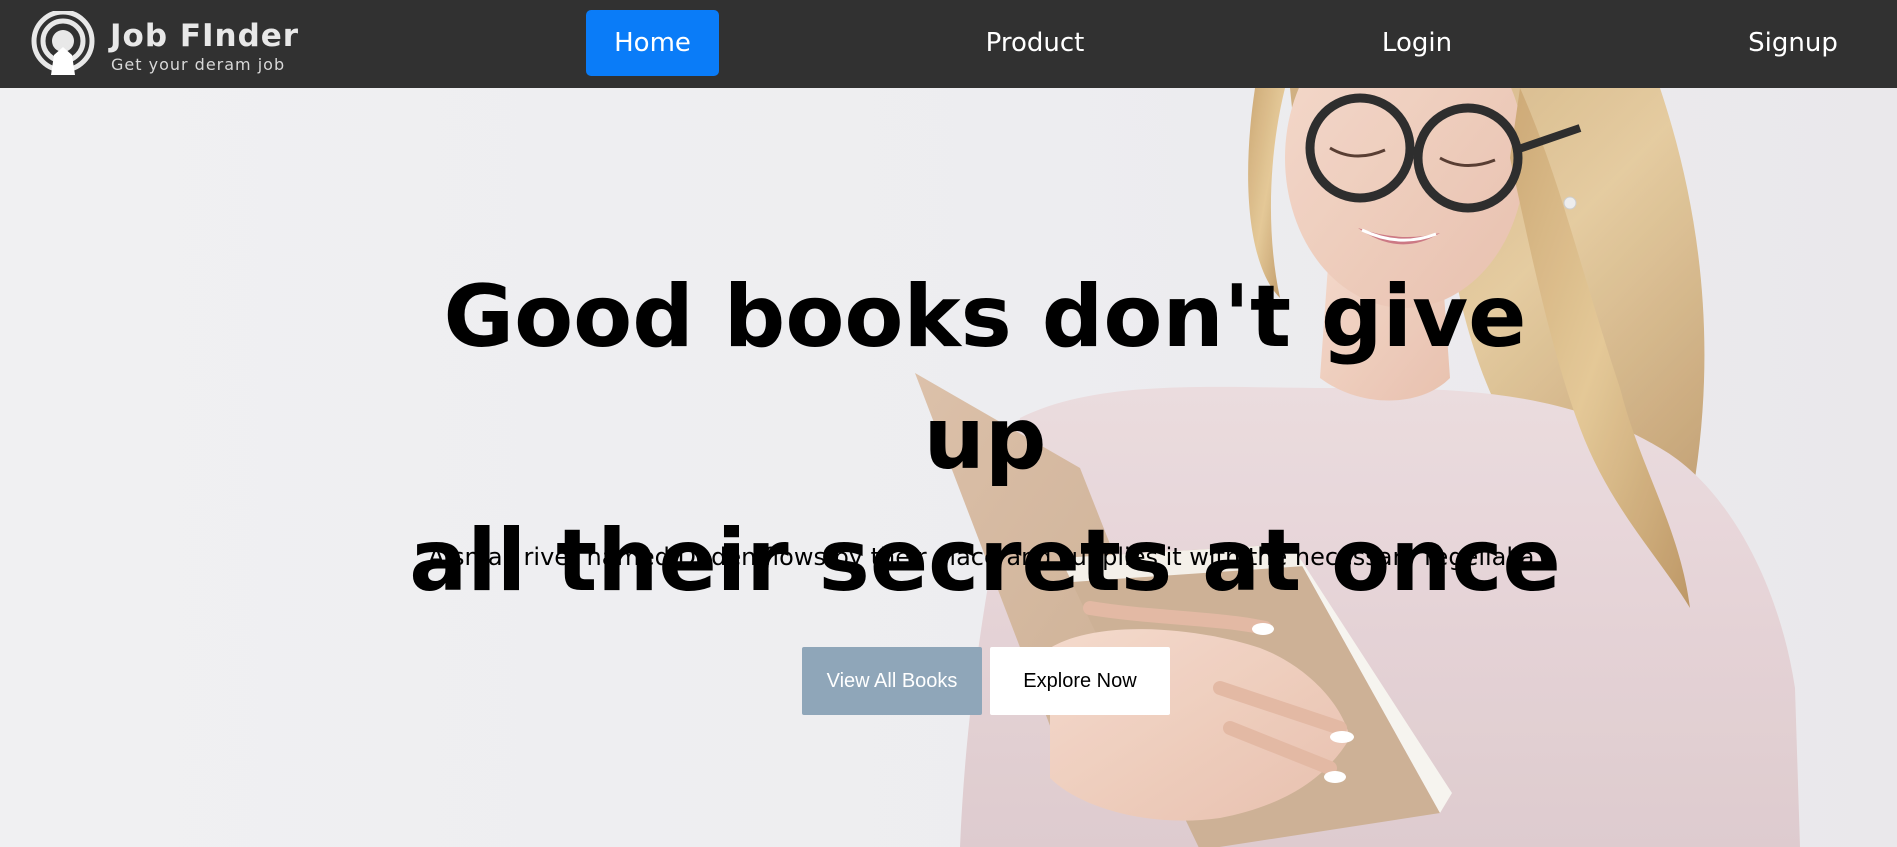 The width and height of the screenshot is (1897, 847). What do you see at coordinates (63, 43) in the screenshot?
I see `signal-person-icon` at bounding box center [63, 43].